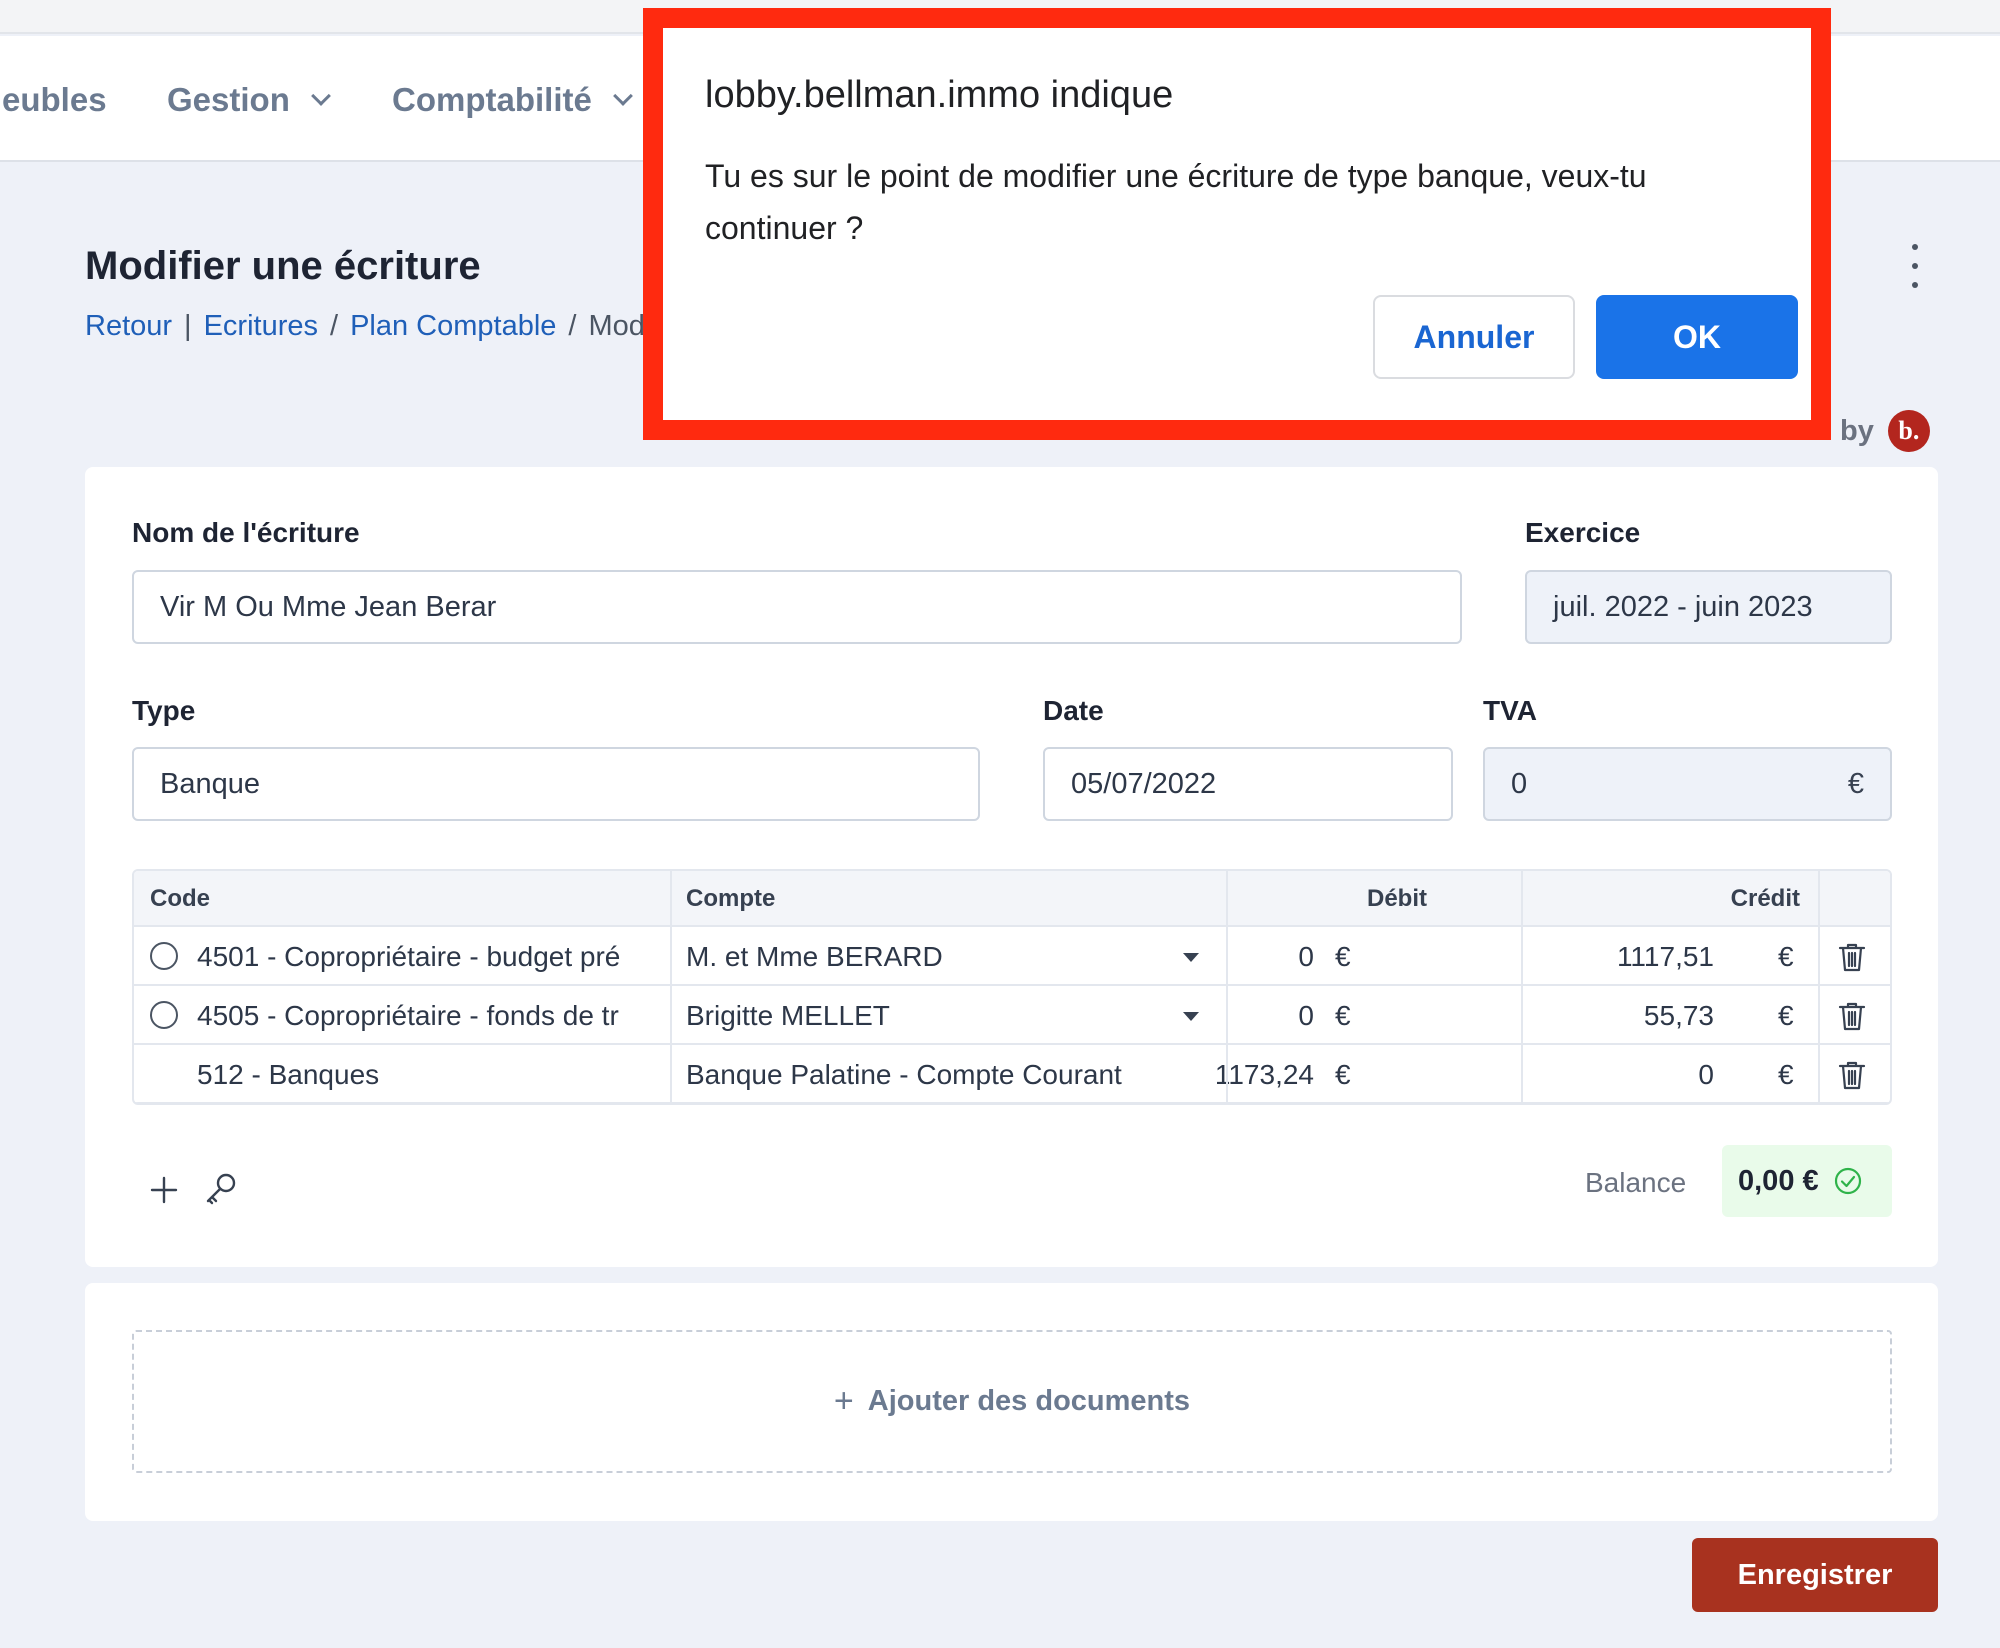 The image size is (2000, 1648). I want to click on documents-card: + Ajouter des documents, so click(1011, 1402).